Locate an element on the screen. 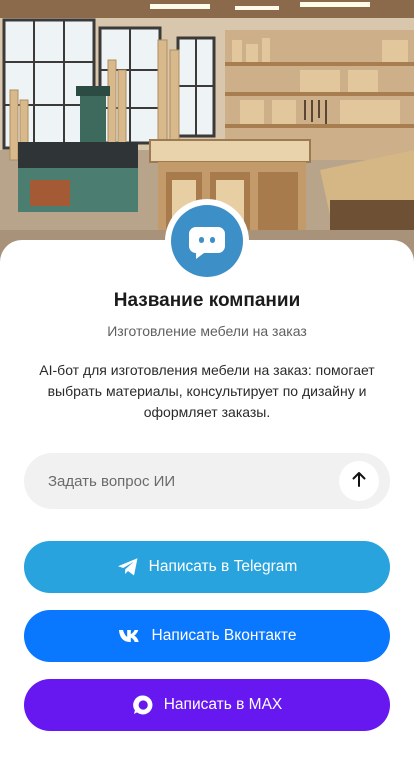  company-name: Название компании is located at coordinates (207, 300).